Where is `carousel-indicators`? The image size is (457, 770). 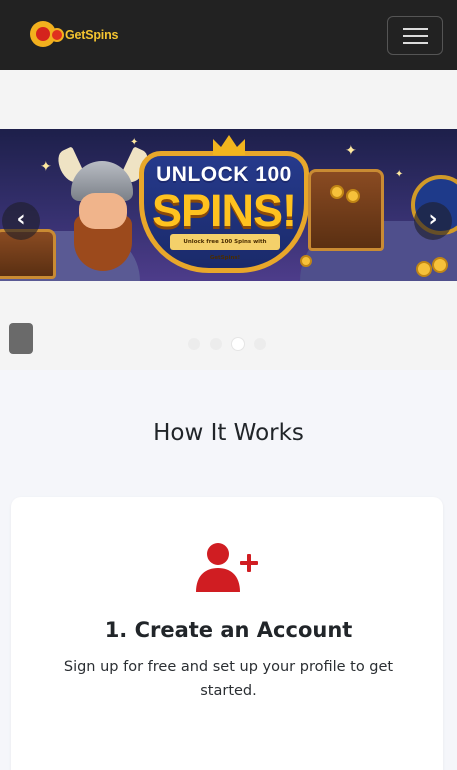 carousel-indicators is located at coordinates (227, 344).